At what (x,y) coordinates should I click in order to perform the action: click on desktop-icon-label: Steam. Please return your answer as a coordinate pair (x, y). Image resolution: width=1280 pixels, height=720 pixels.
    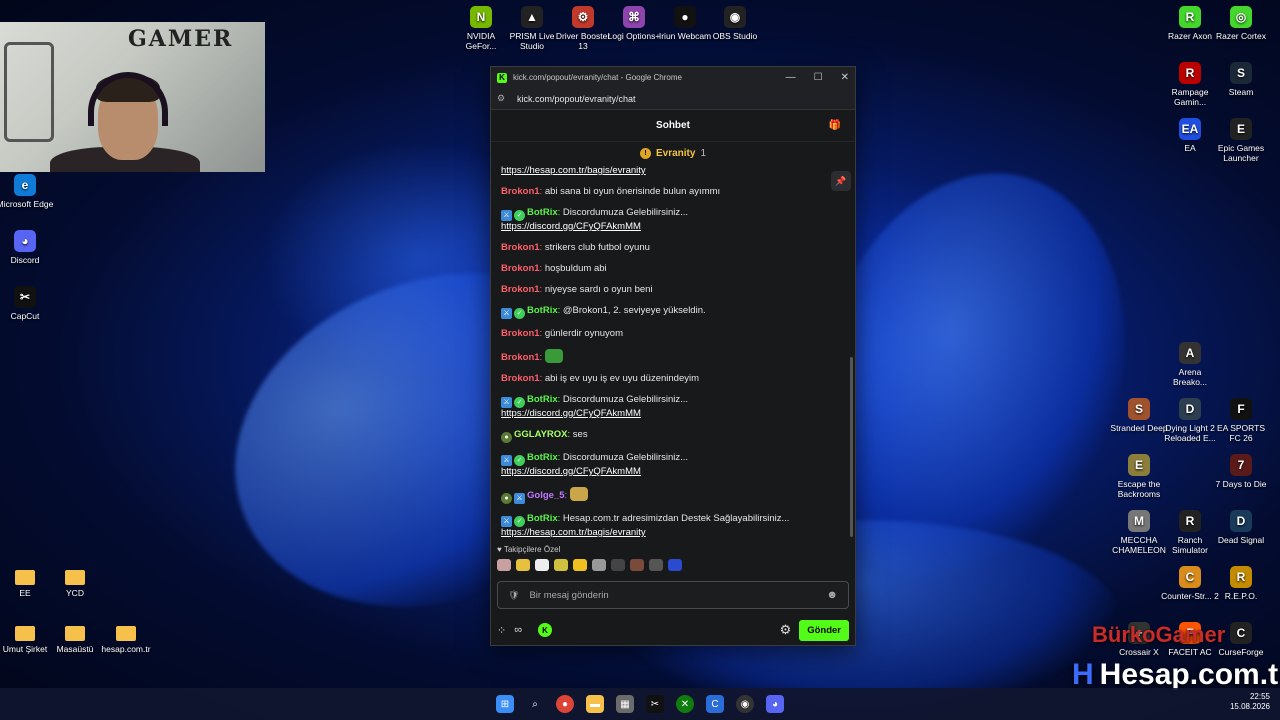
    Looking at the image, I should click on (1241, 92).